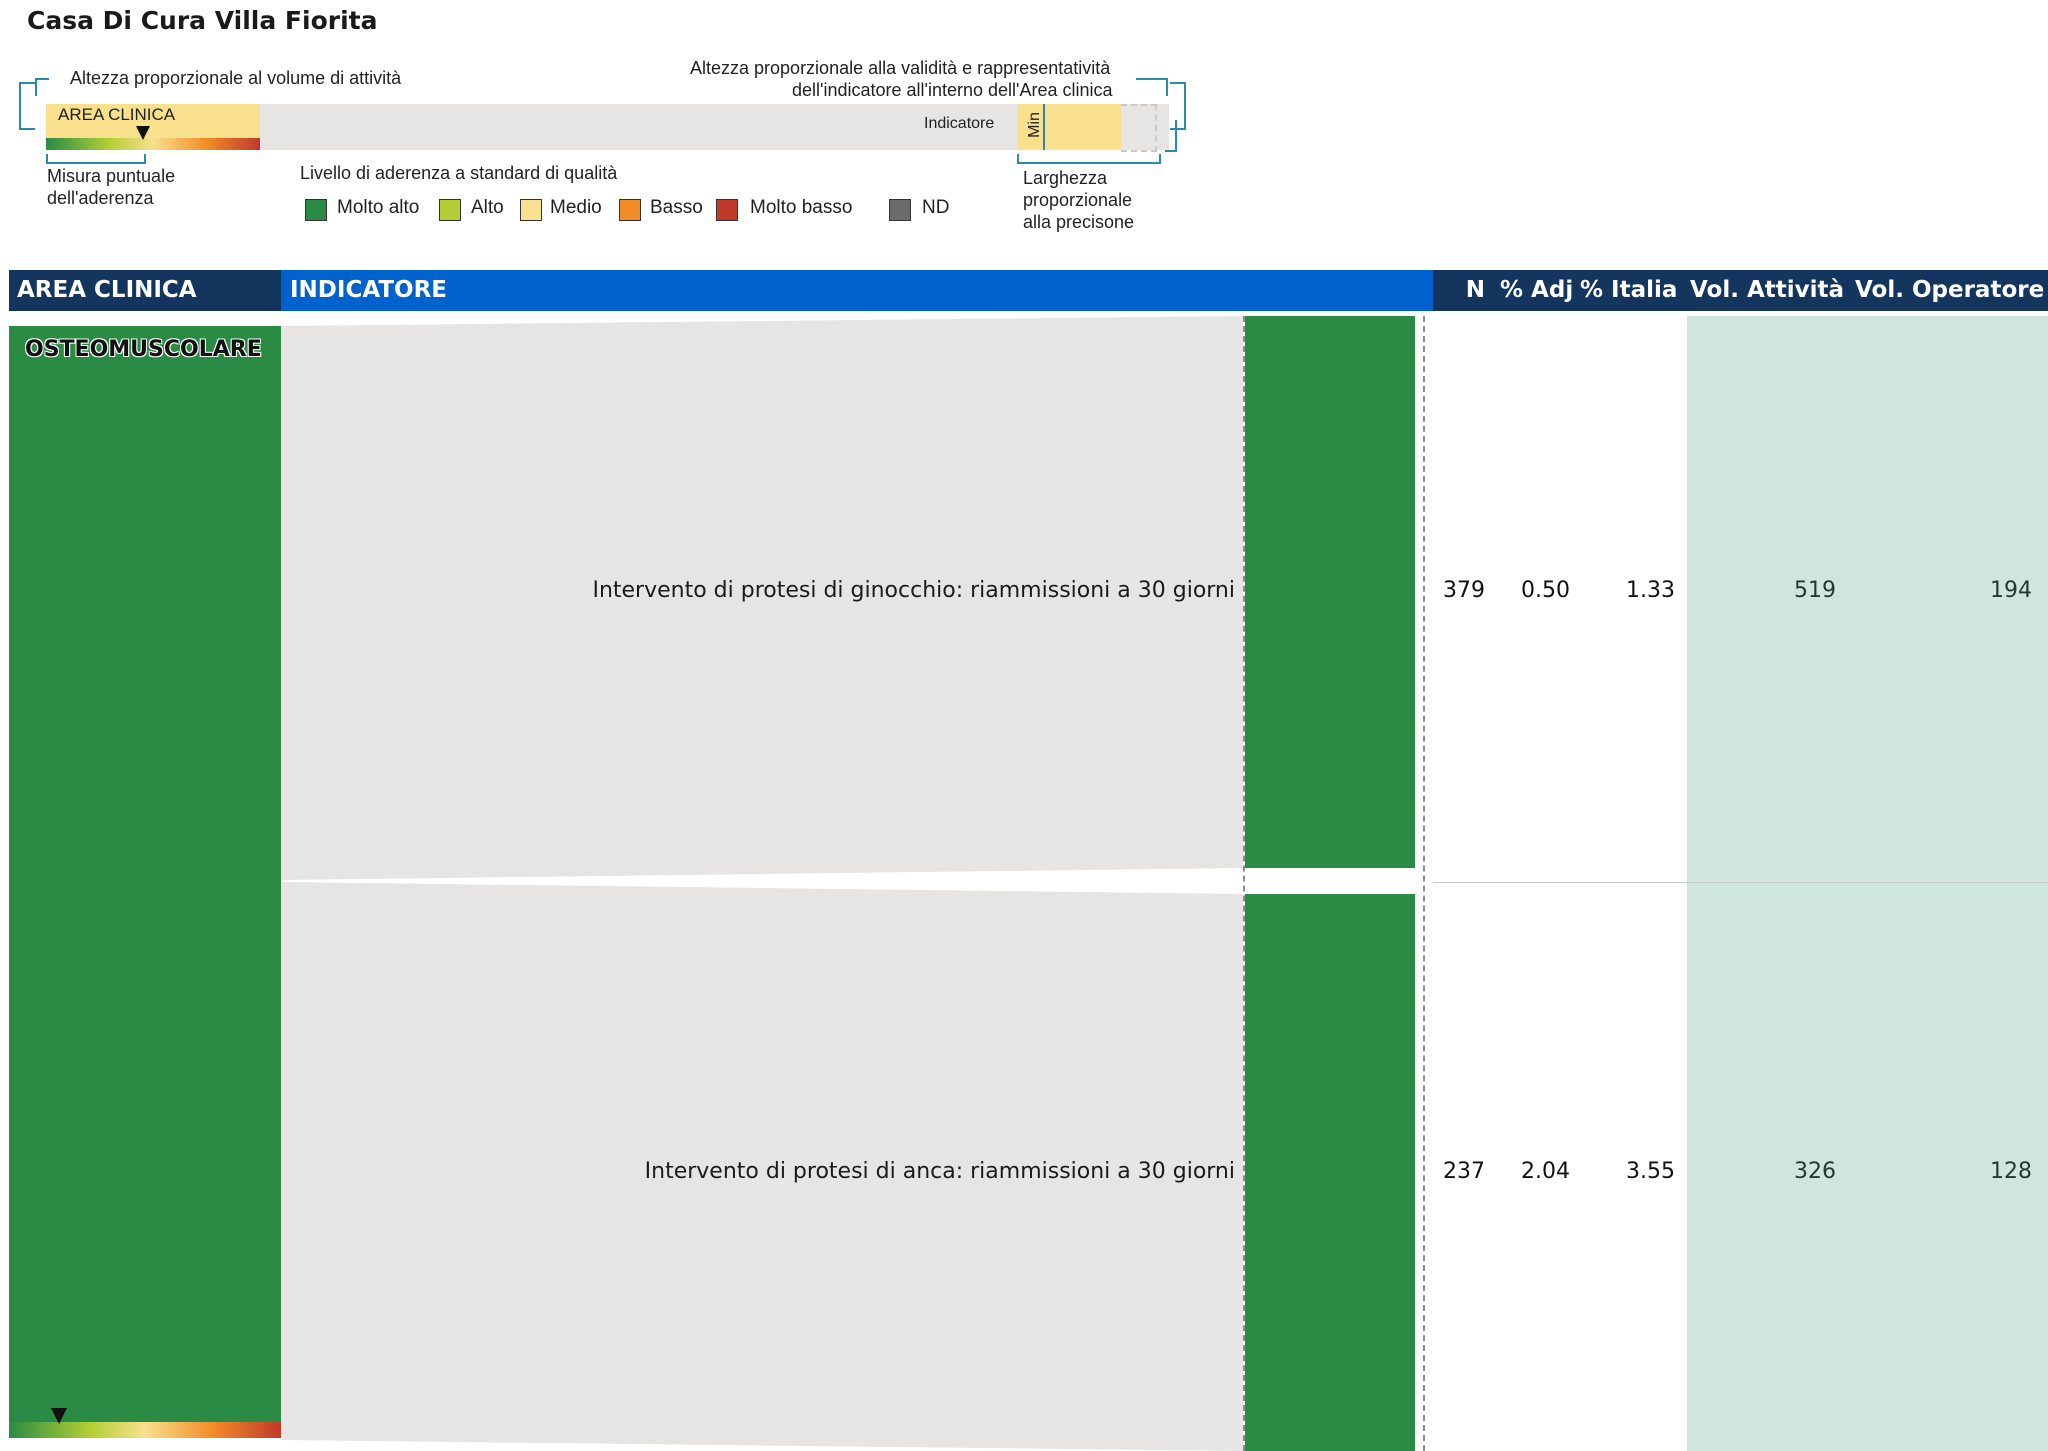 The width and height of the screenshot is (2048, 1451). I want to click on legend-precision-bracket, so click(1089, 159).